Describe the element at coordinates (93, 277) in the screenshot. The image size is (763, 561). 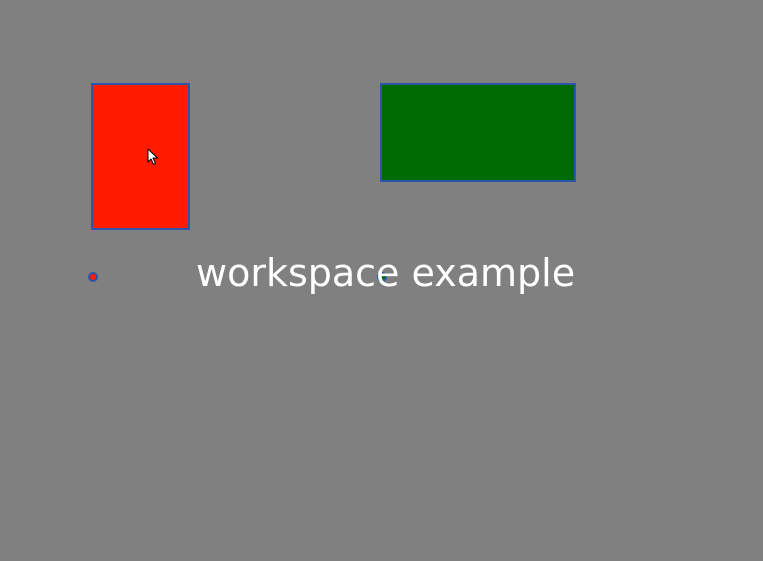
I see `red-rectangle-handle` at that location.